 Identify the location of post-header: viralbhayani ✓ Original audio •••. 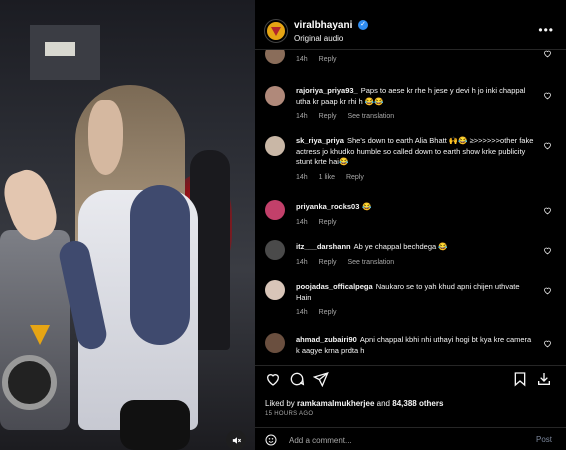
(410, 29).